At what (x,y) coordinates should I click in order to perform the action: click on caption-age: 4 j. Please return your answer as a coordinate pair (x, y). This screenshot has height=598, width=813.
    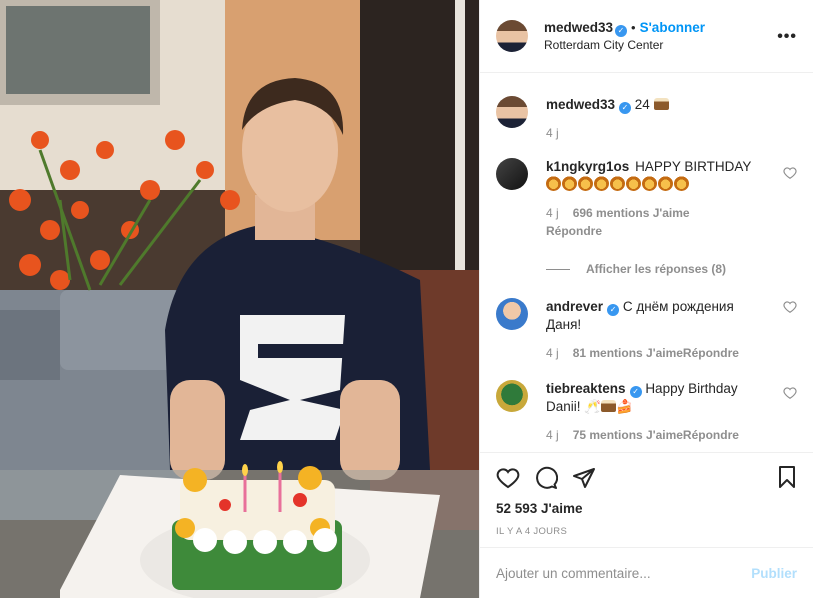
    Looking at the image, I should click on (552, 133).